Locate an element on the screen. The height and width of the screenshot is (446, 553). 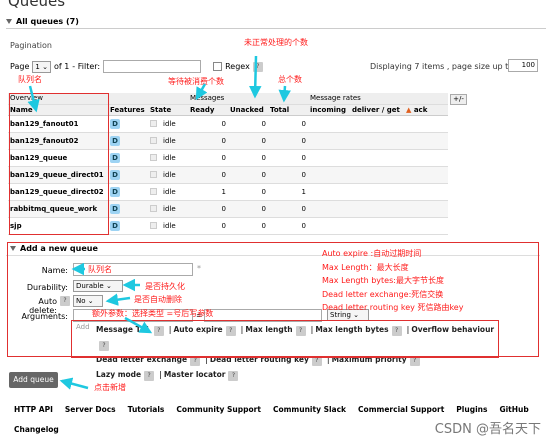
arrow-extra-args is located at coordinates (138, 325).